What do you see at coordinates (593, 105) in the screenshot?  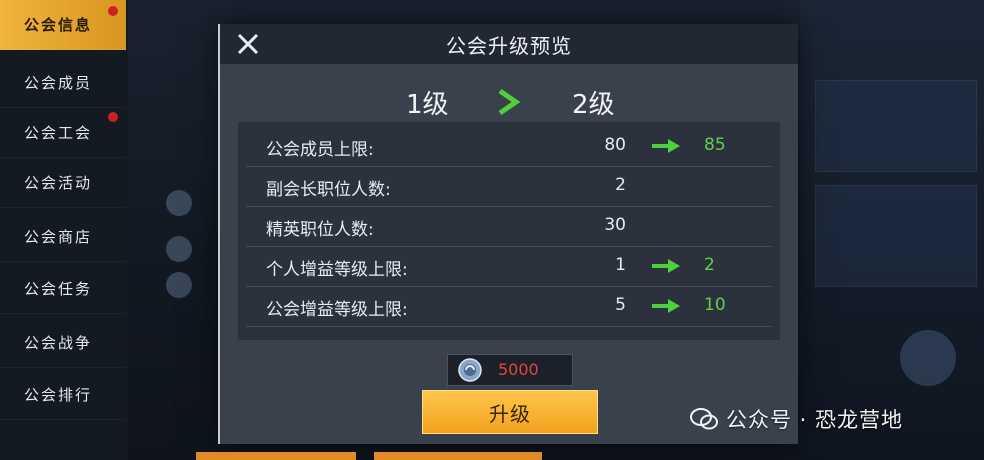 I see `next-level: 2级` at bounding box center [593, 105].